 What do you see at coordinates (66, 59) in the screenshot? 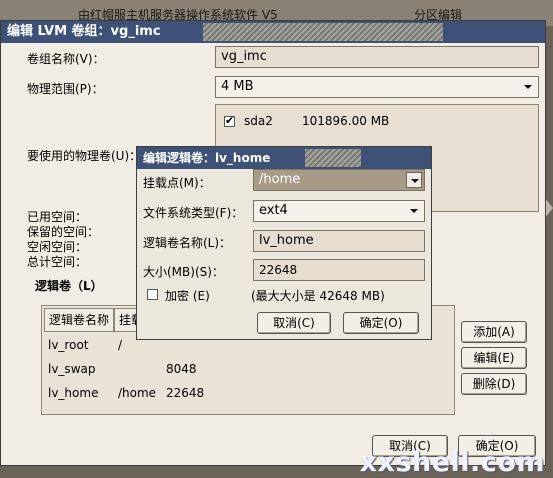
I see `vg-name-label: 卷组名称(V)：` at bounding box center [66, 59].